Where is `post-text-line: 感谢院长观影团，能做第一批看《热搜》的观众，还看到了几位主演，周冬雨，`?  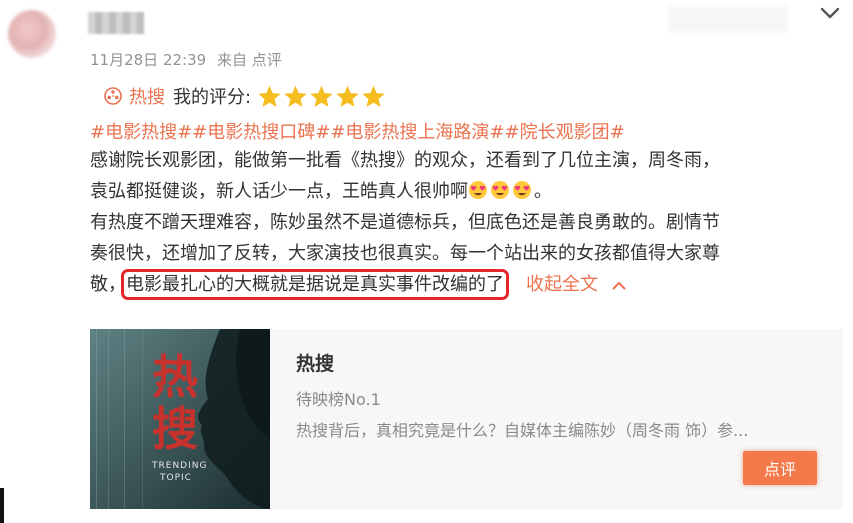 post-text-line: 感谢院长观影团，能做第一批看《热搜》的观众，还看到了几位主演，周冬雨， is located at coordinates (405, 160).